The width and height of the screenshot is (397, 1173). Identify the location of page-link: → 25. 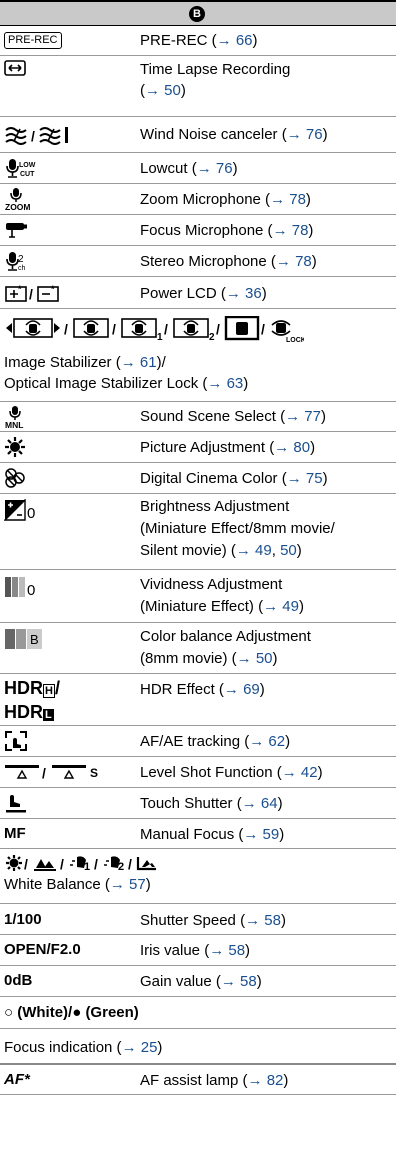
(140, 1047).